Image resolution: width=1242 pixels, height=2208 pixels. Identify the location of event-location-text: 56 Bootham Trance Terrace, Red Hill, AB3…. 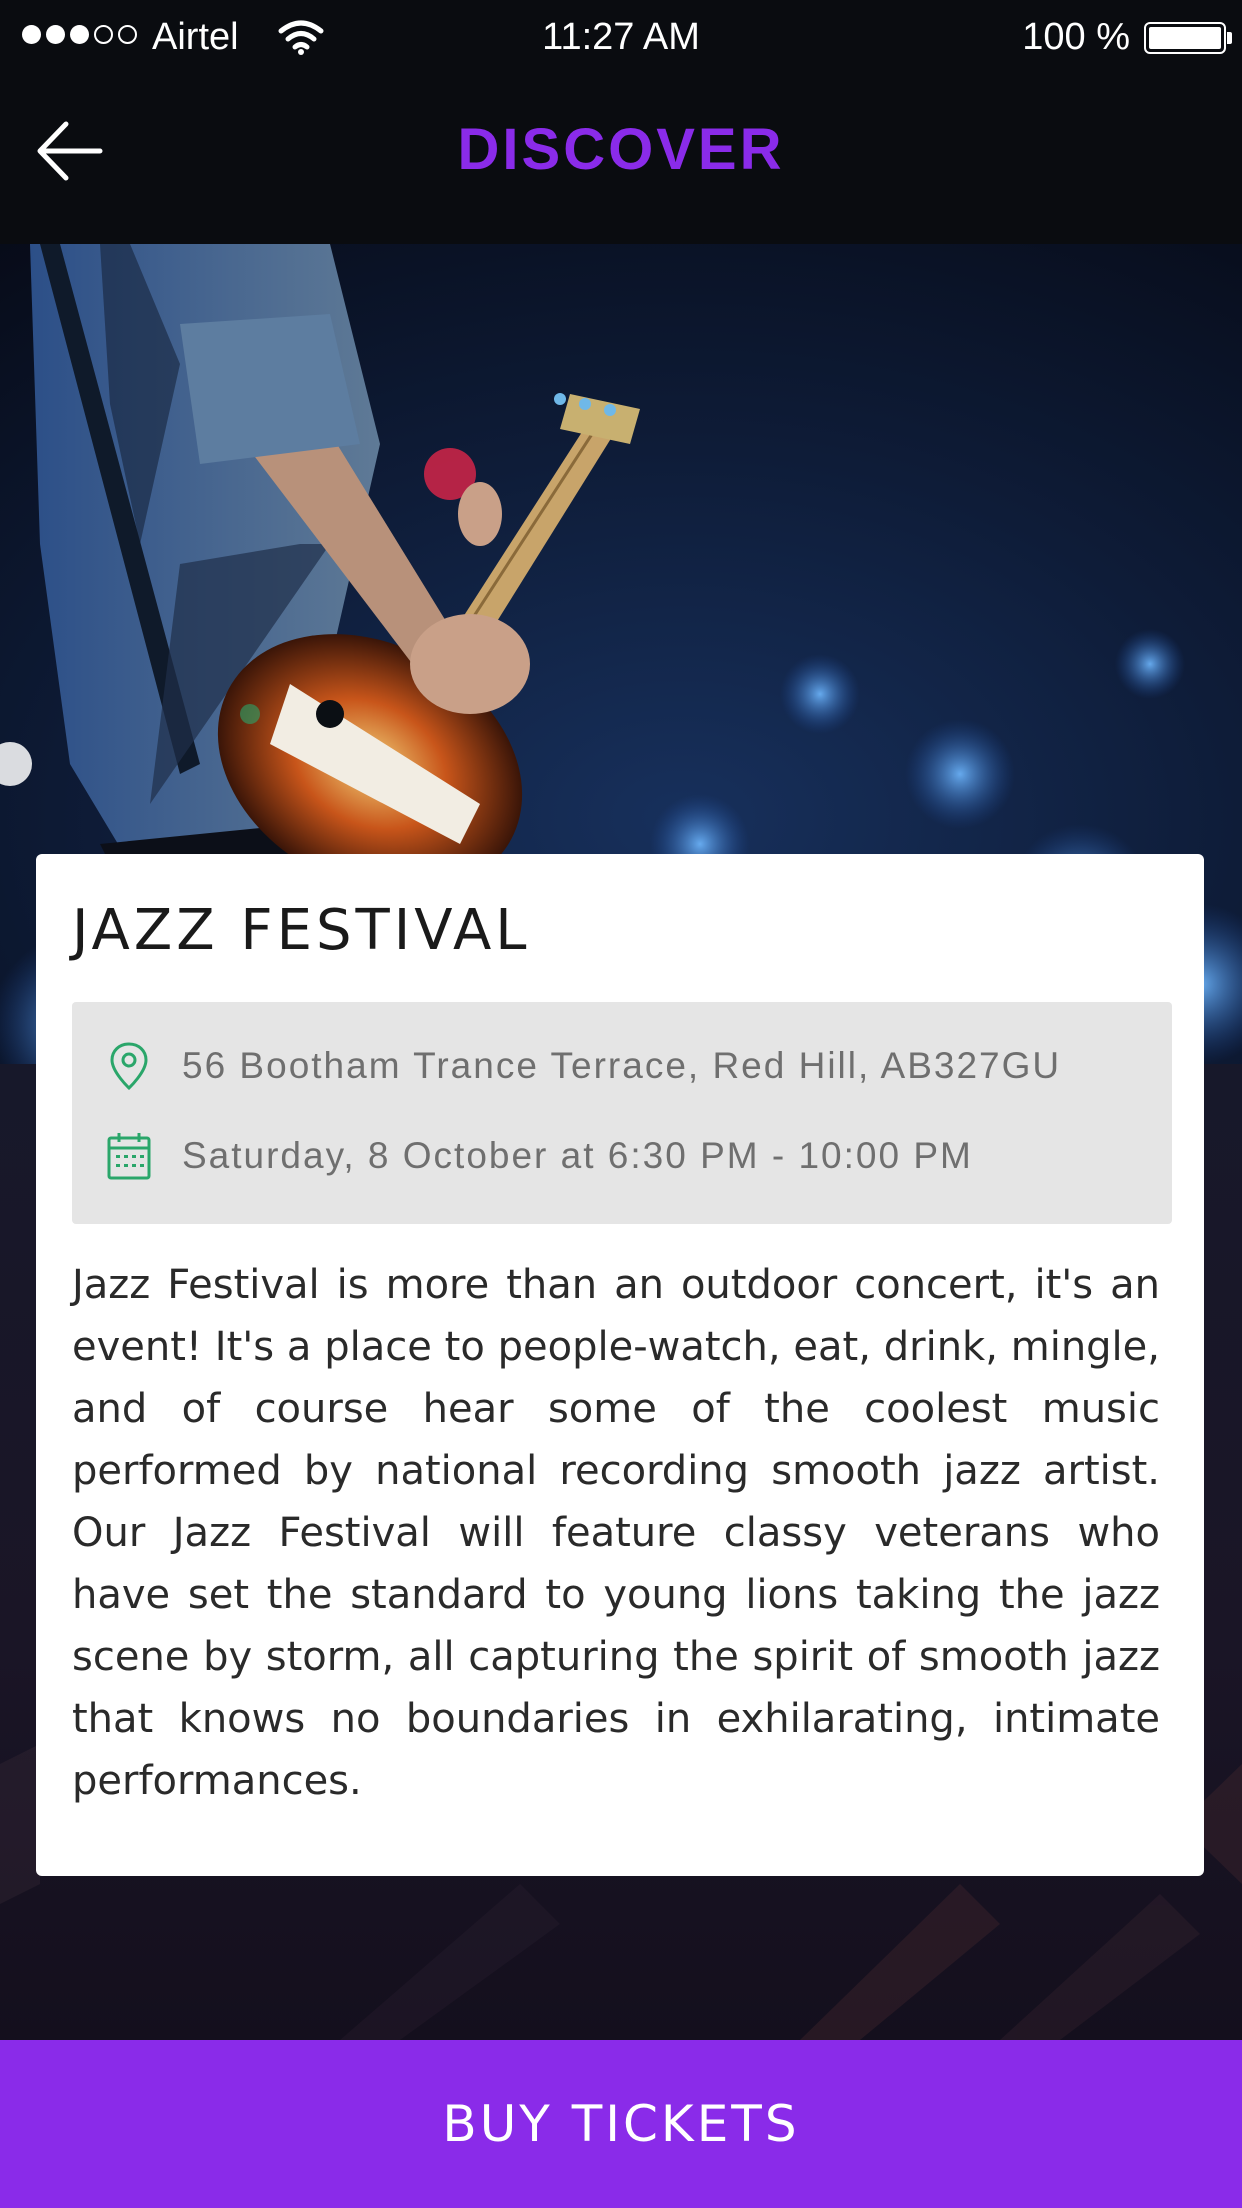
(622, 1065).